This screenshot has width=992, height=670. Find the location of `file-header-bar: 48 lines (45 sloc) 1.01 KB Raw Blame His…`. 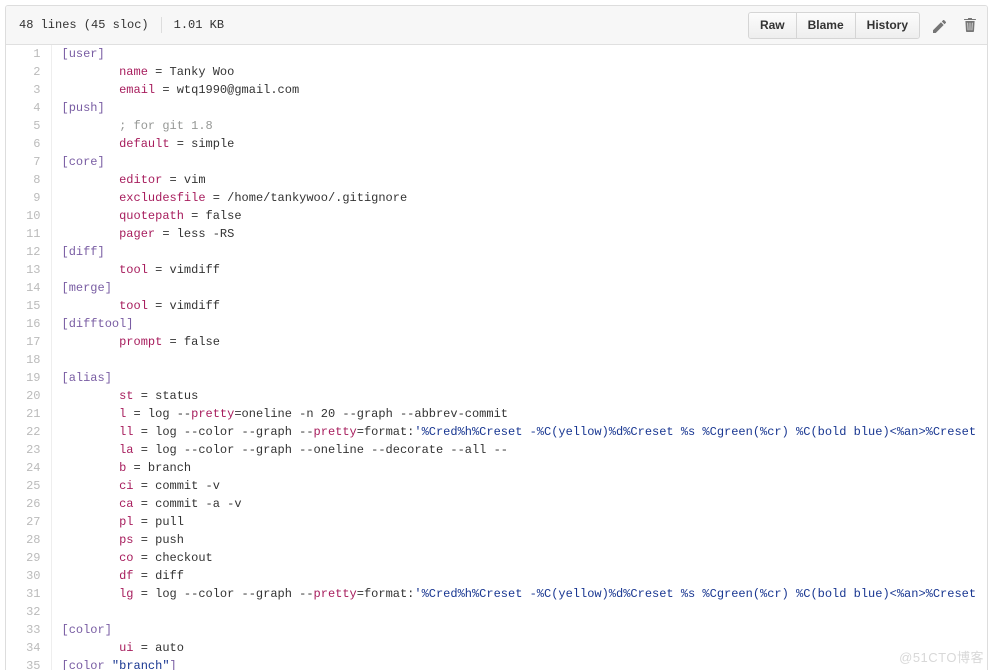

file-header-bar: 48 lines (45 sloc) 1.01 KB Raw Blame His… is located at coordinates (496, 25).